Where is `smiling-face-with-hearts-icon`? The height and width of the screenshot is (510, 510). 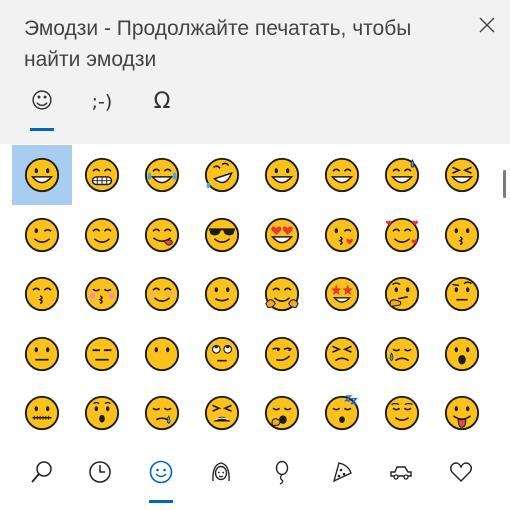
smiling-face-with-hearts-icon is located at coordinates (402, 234).